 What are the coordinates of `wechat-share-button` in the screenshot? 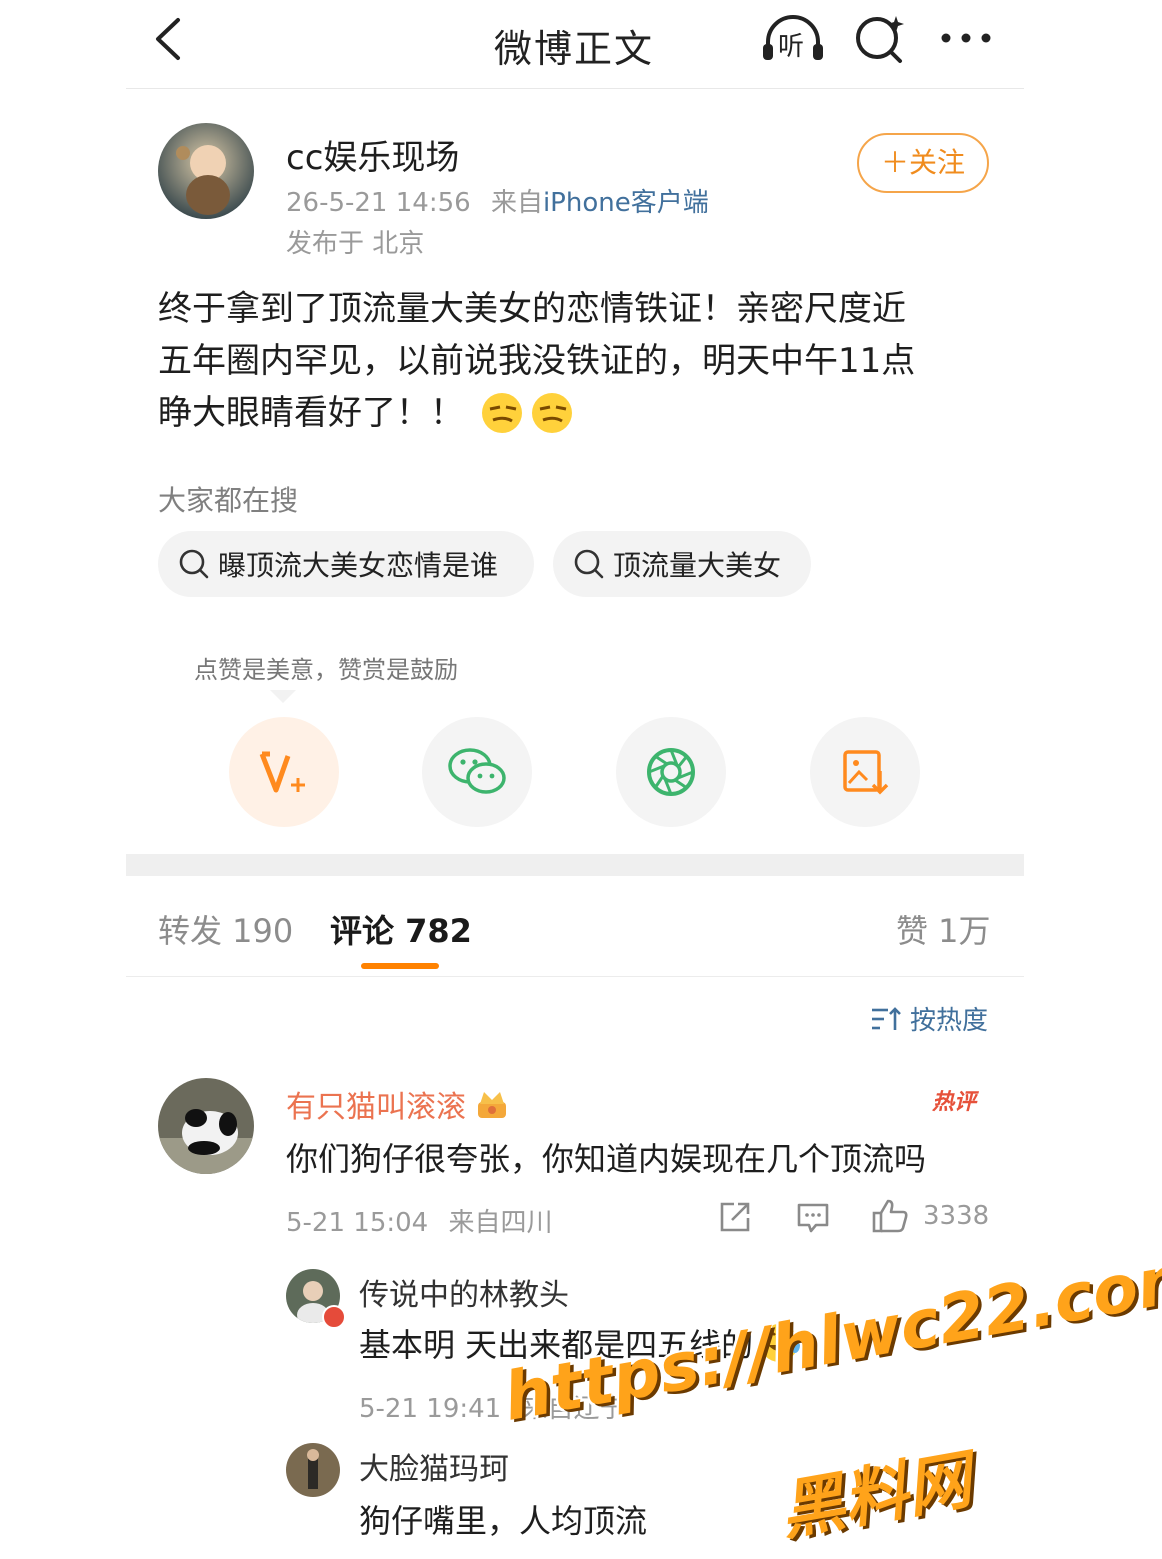 It's located at (477, 772).